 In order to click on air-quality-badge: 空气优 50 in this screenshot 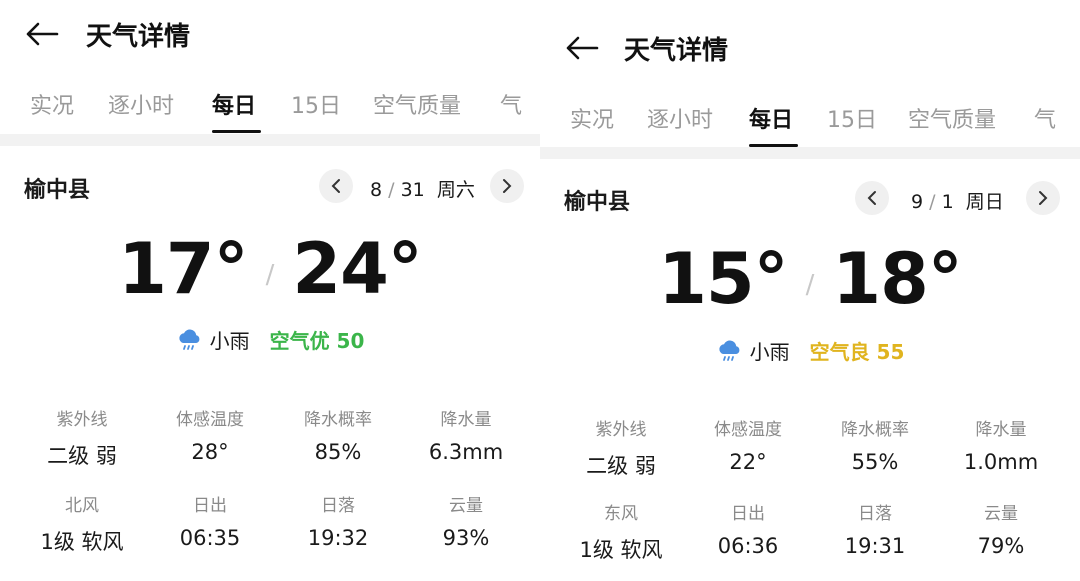, I will do `click(317, 339)`.